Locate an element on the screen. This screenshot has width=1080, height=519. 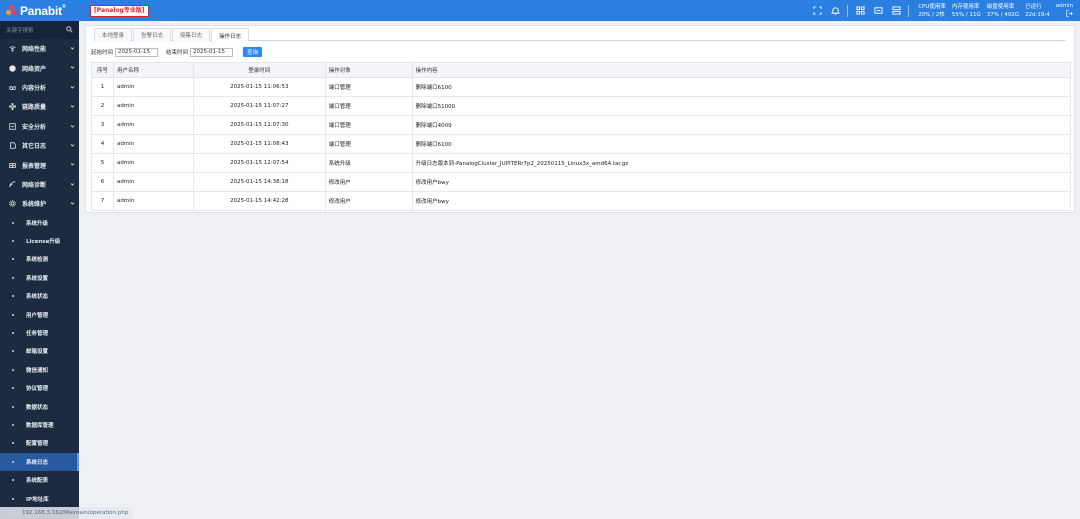
sidebar-item-shield: 安全分析 is located at coordinates (39, 126).